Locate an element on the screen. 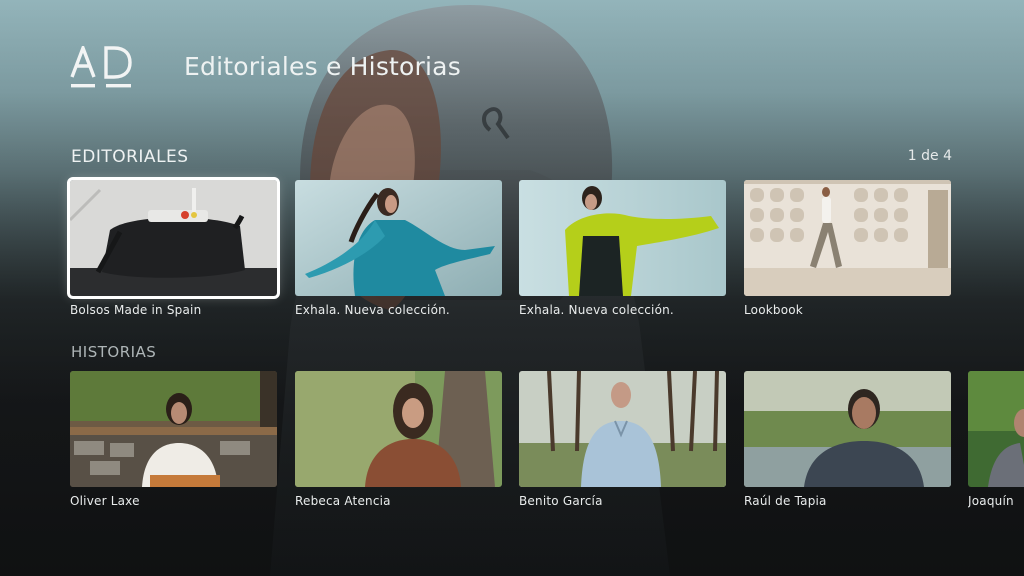 Image resolution: width=1024 pixels, height=576 pixels. editorial-caption: Lookbook is located at coordinates (773, 310).